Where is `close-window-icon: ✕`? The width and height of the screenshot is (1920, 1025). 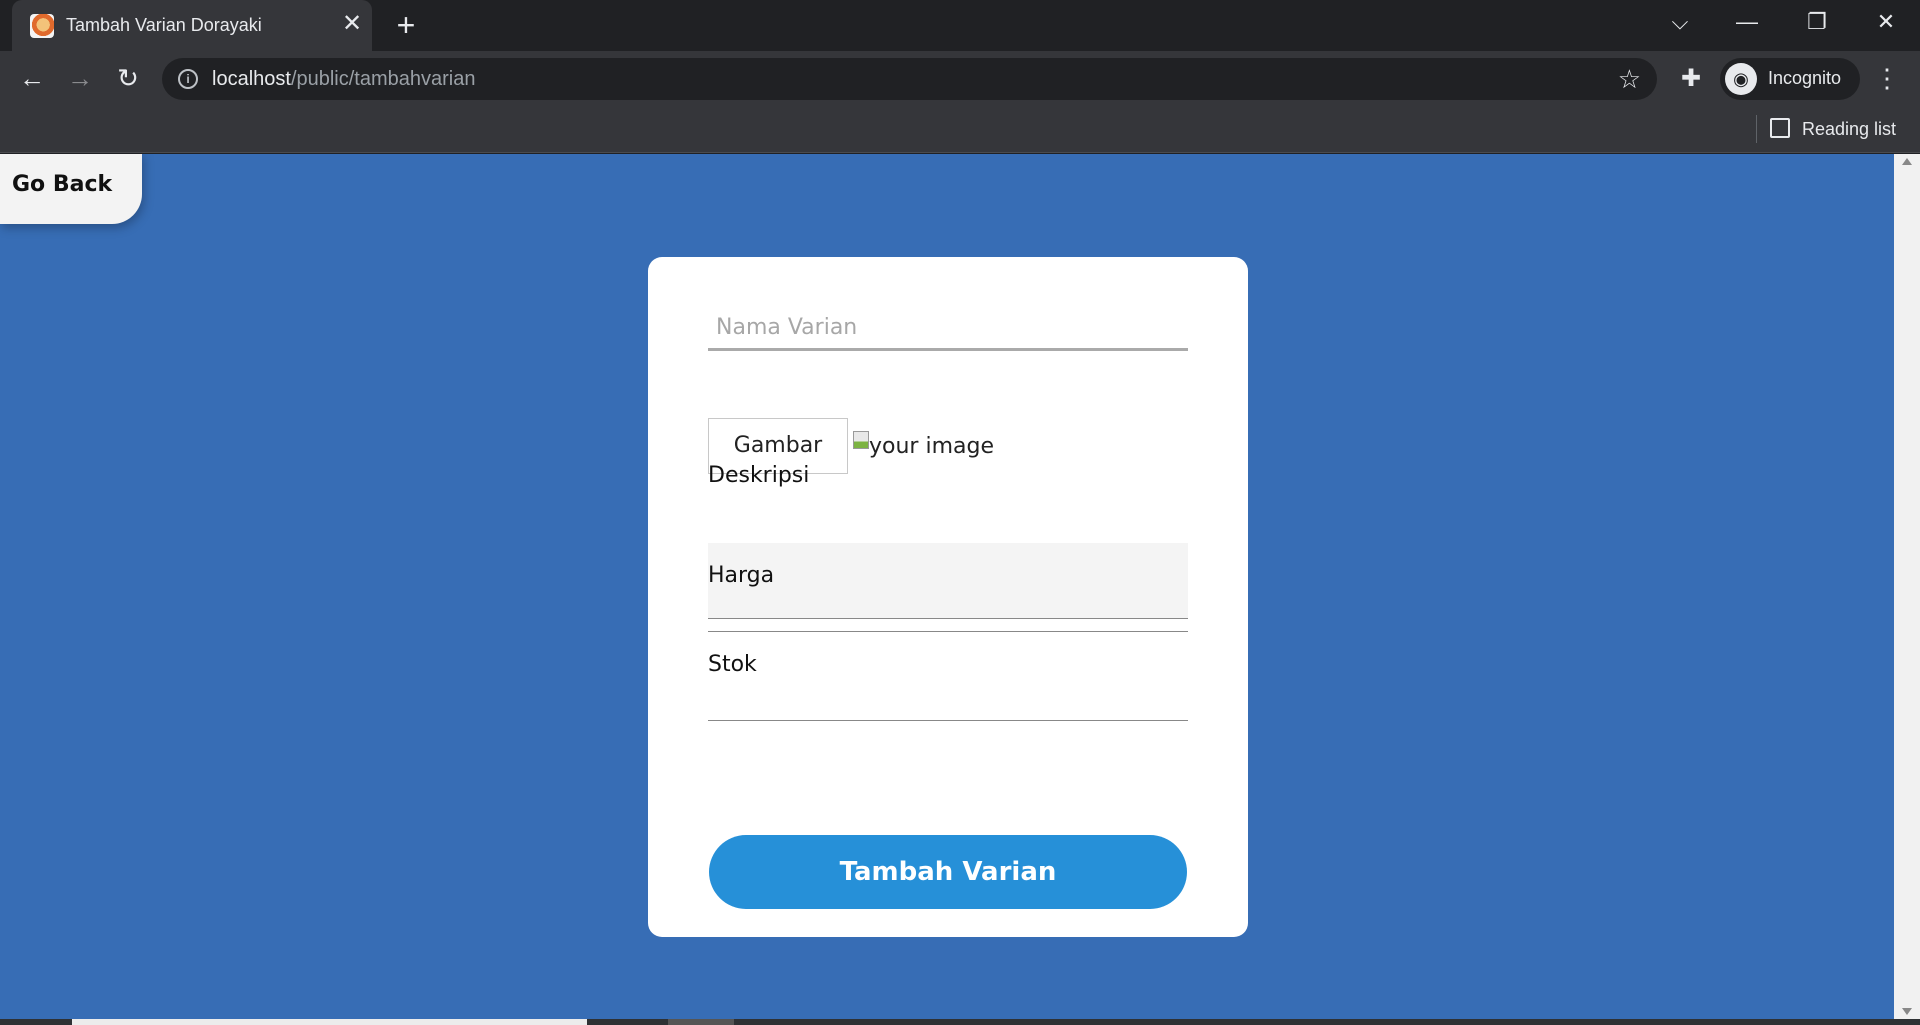
close-window-icon: ✕ is located at coordinates (1886, 22).